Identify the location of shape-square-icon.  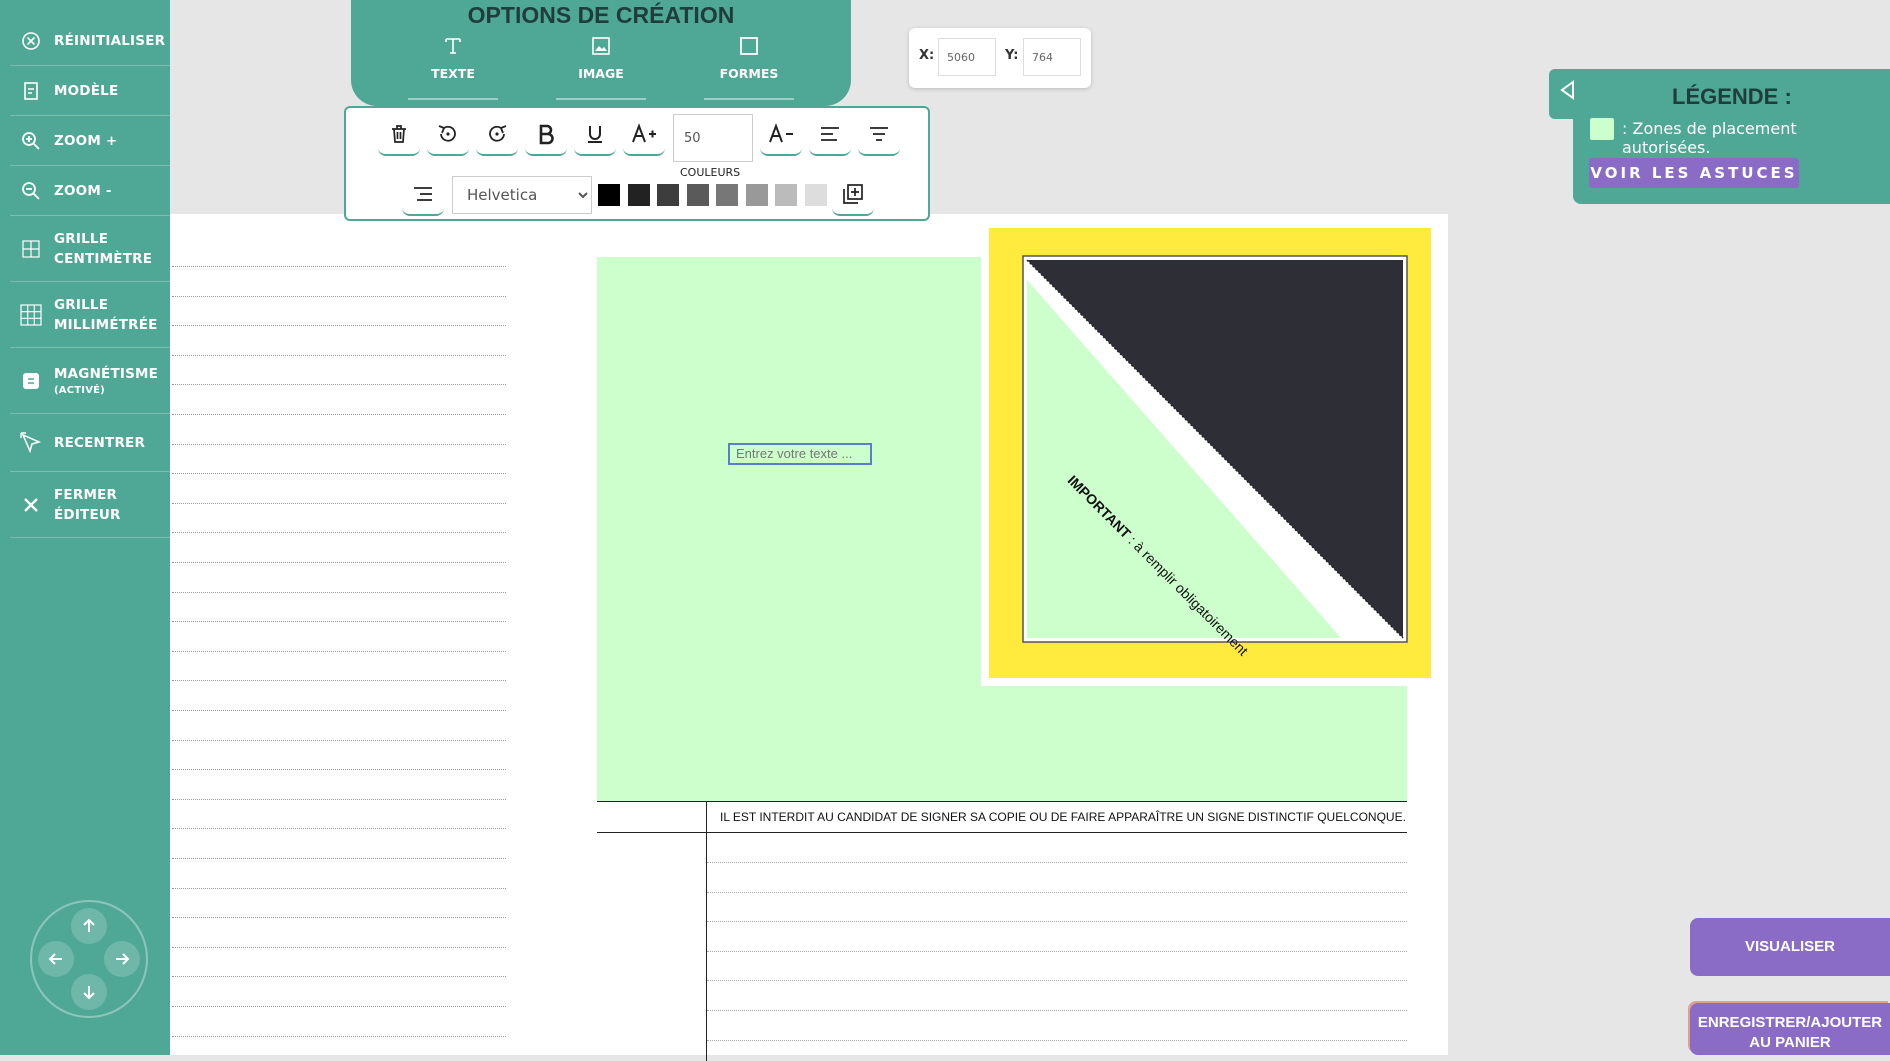
(749, 46).